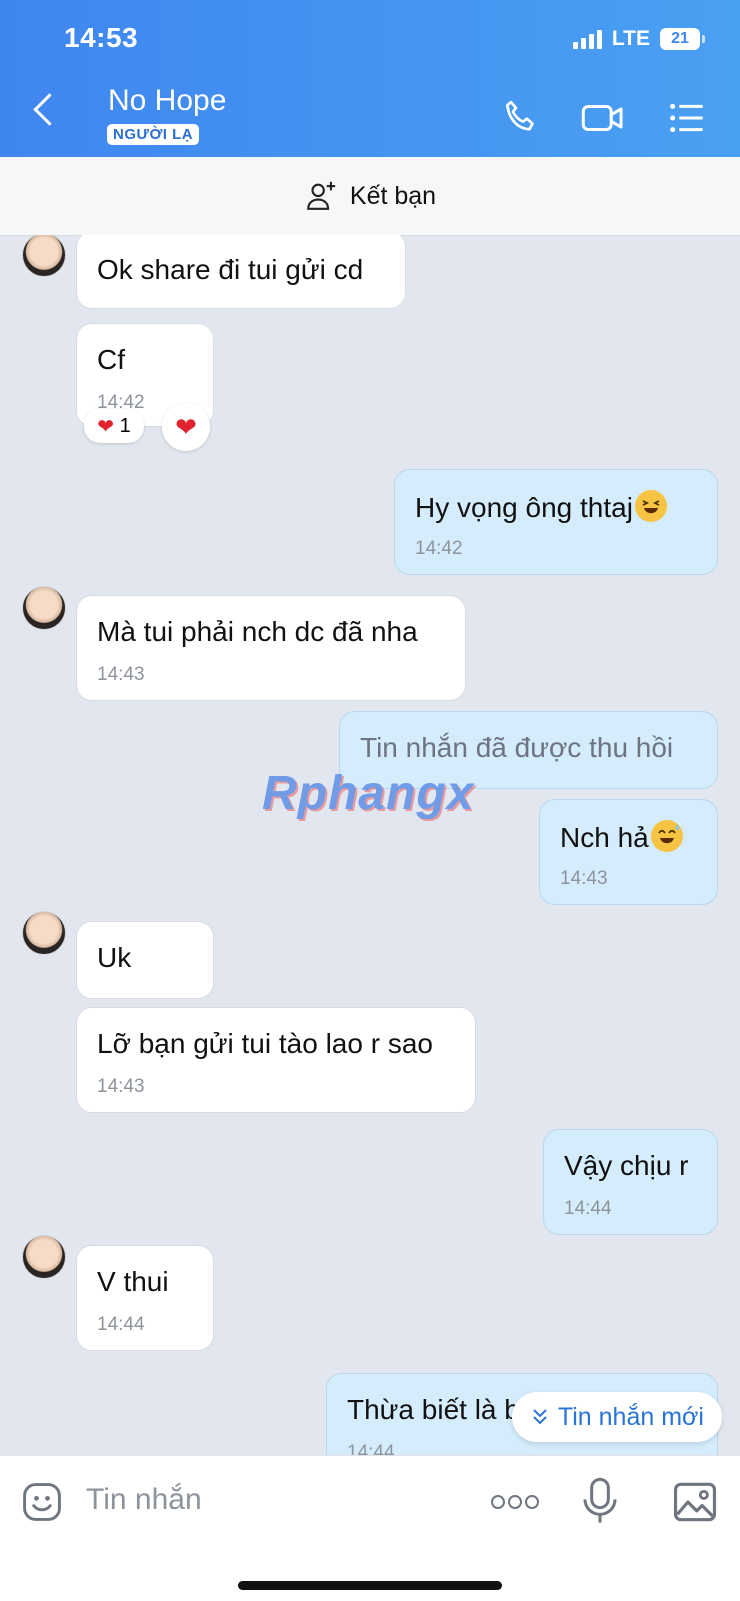 The width and height of the screenshot is (740, 1601). I want to click on message-bubble: Nch hả 14:43, so click(628, 852).